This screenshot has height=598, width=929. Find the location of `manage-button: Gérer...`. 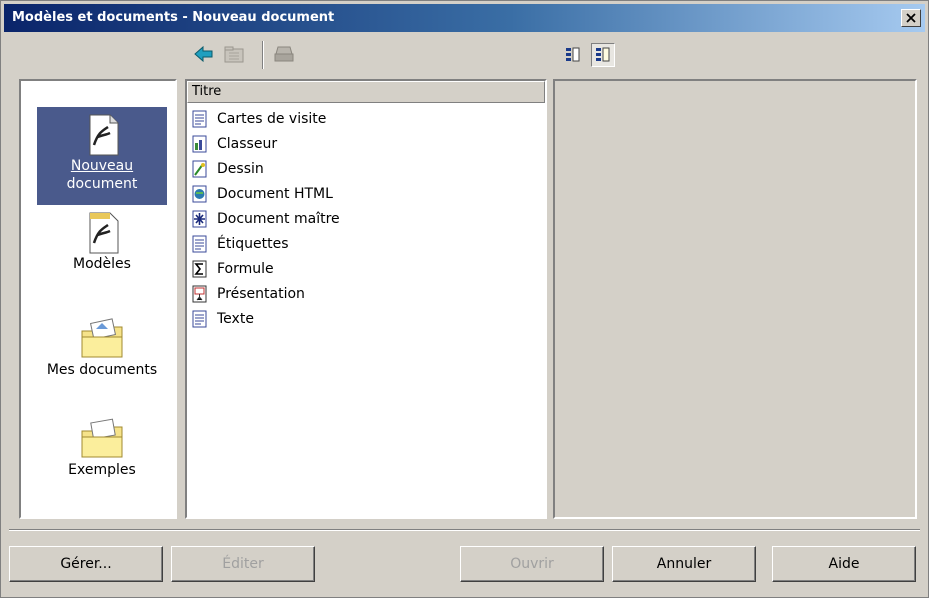

manage-button: Gérer... is located at coordinates (86, 564).